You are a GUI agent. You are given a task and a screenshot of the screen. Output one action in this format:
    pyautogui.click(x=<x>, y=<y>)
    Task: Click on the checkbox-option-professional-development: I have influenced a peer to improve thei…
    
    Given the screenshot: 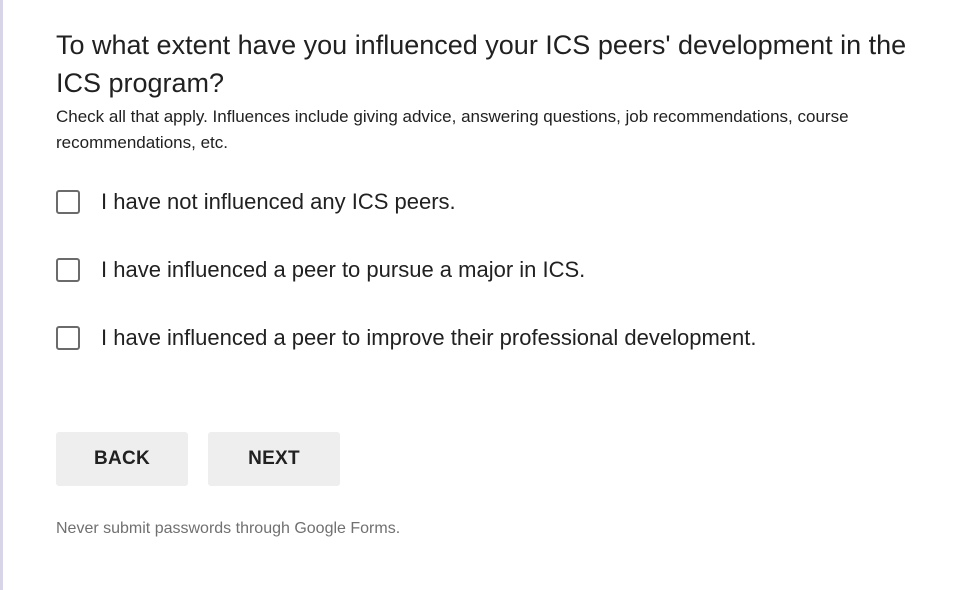 What is the action you would take?
    pyautogui.click(x=496, y=338)
    